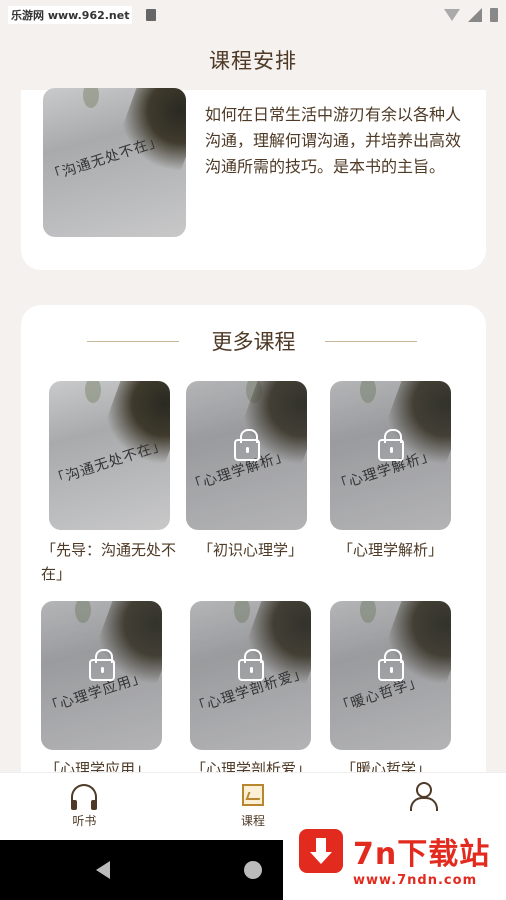 This screenshot has width=506, height=900. I want to click on user-icon, so click(423, 796).